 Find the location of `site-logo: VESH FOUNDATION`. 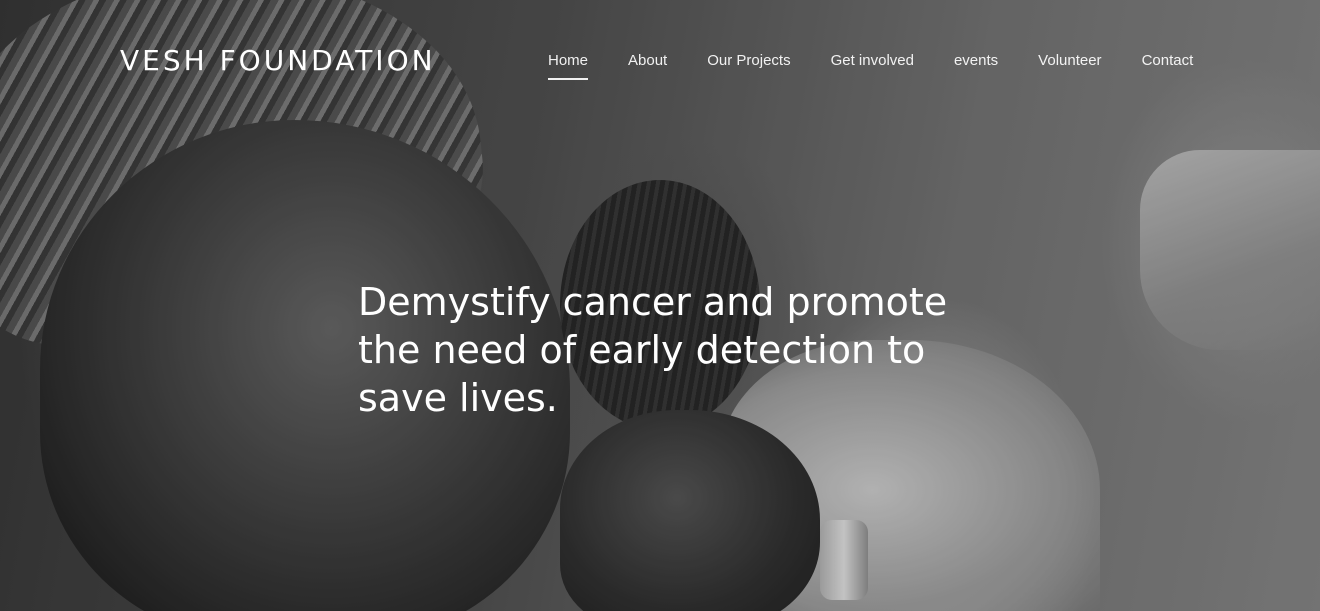

site-logo: VESH FOUNDATION is located at coordinates (278, 60).